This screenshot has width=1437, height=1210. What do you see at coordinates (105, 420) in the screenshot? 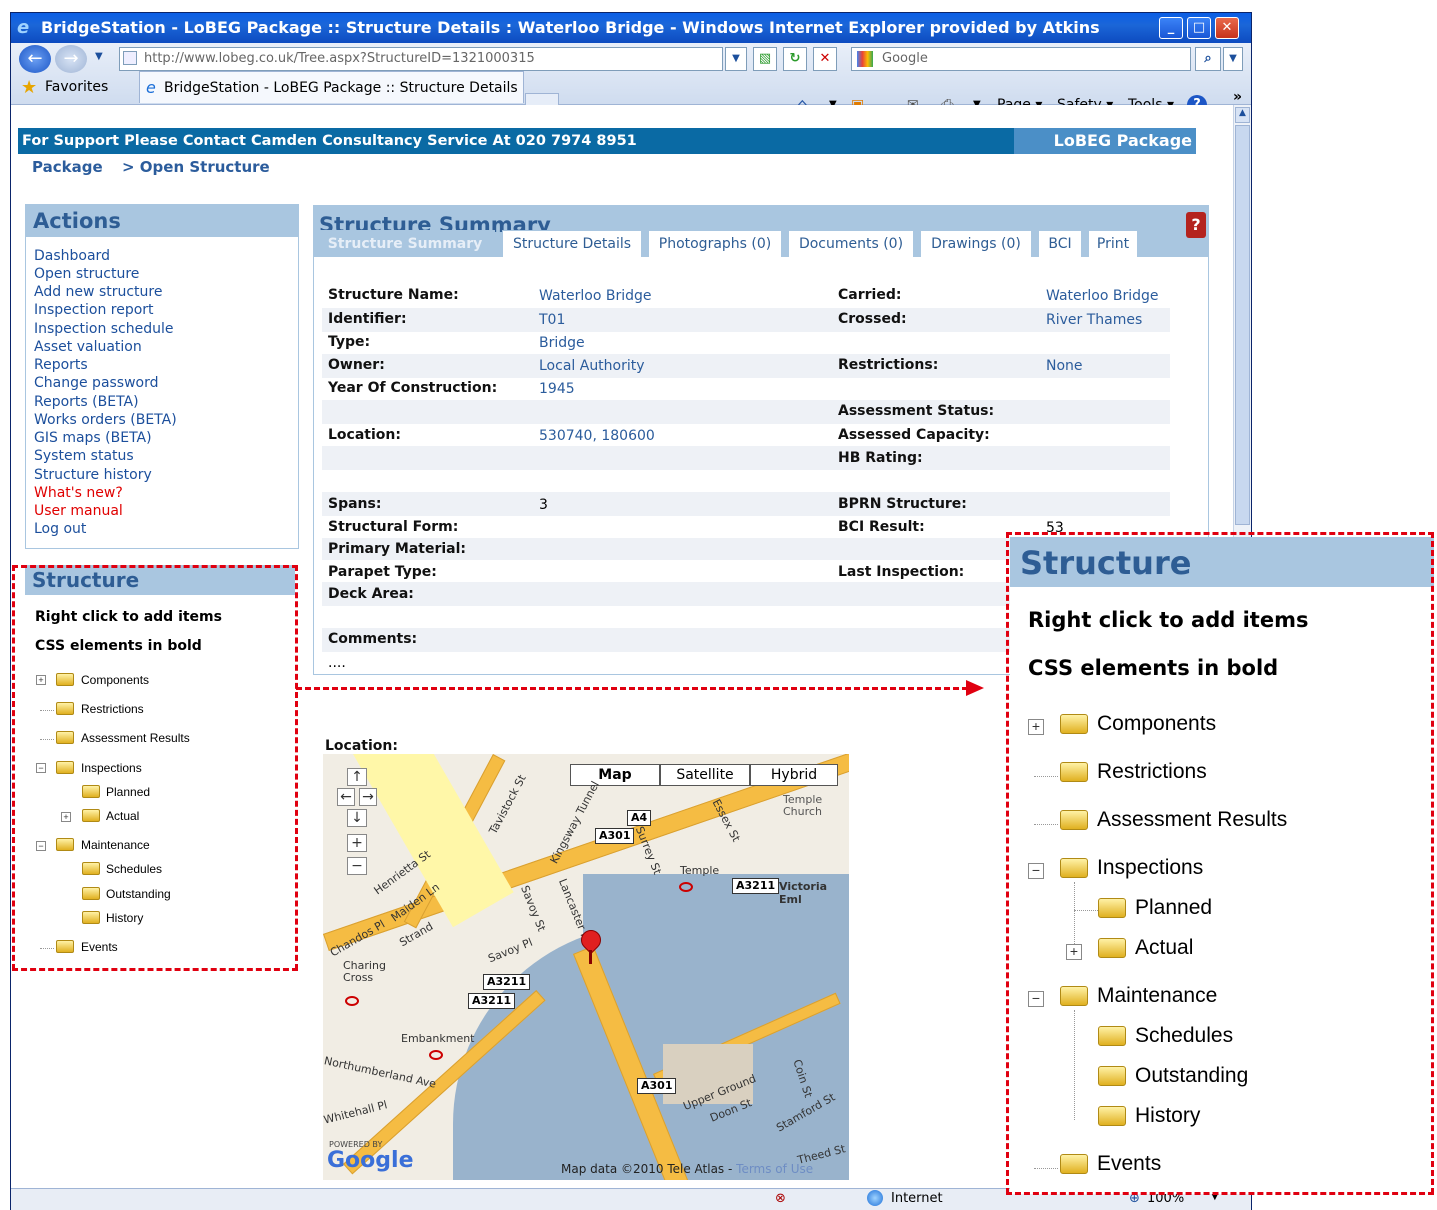
I see `action-works-orders: Works orders (BETA)` at bounding box center [105, 420].